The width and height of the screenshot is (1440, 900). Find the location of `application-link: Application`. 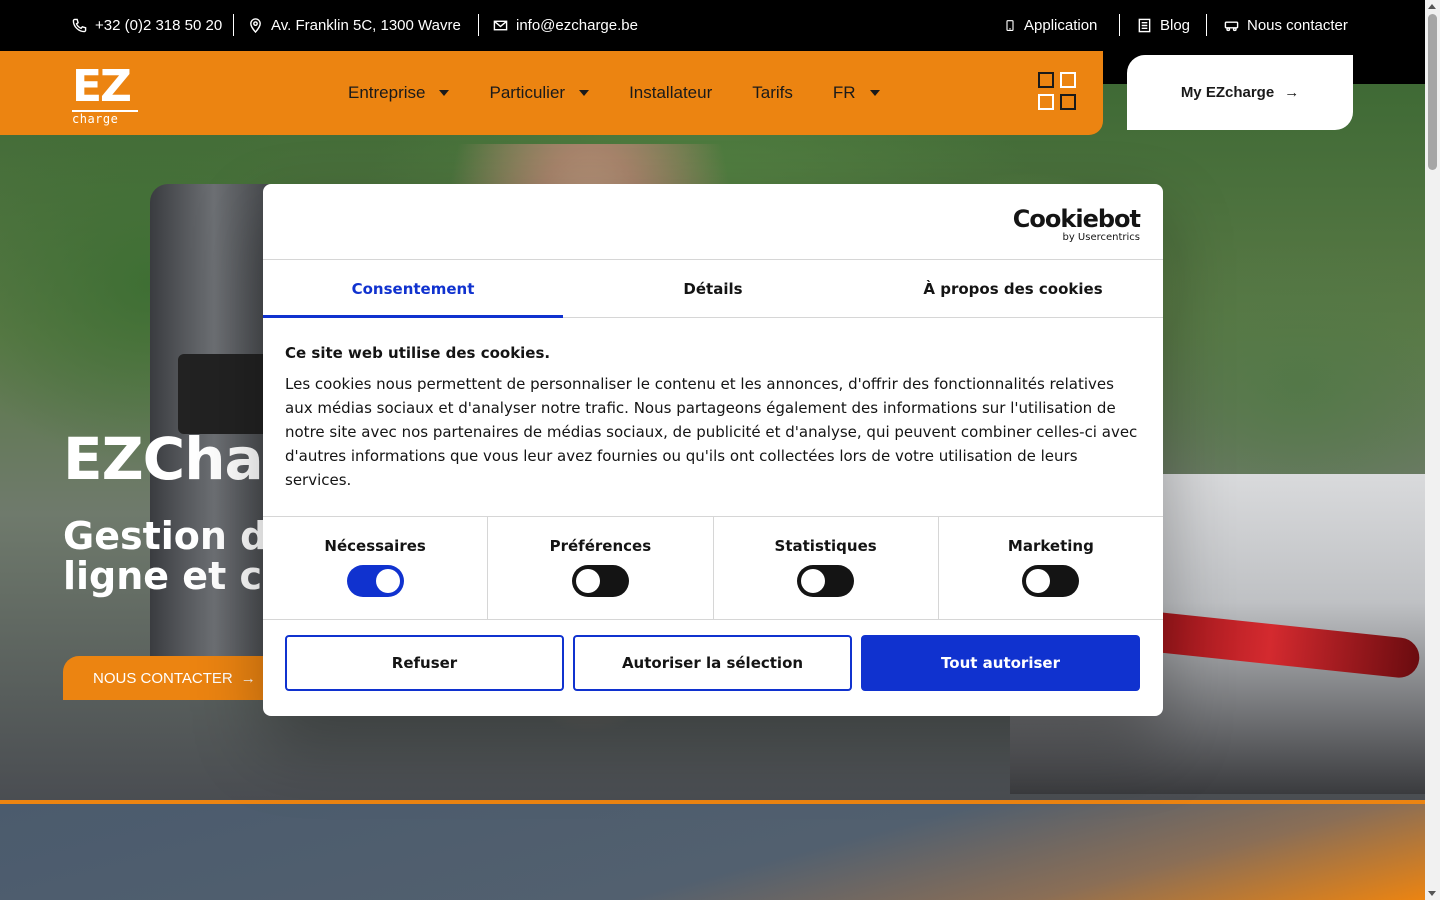

application-link: Application is located at coordinates (1050, 25).